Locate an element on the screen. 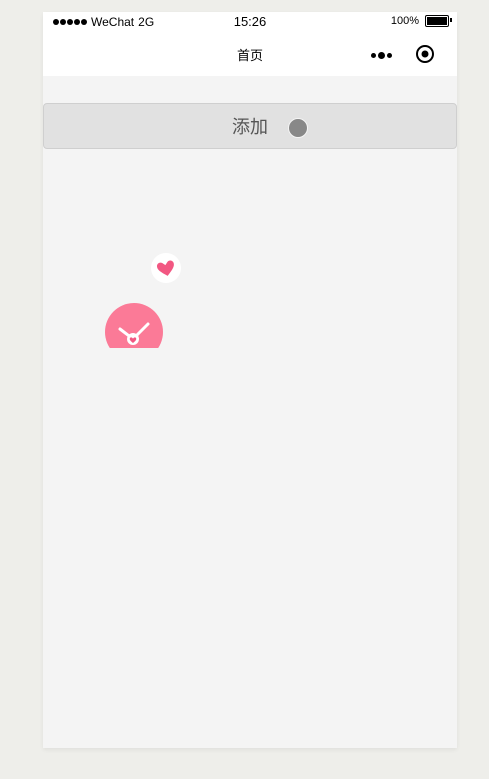 Image resolution: width=489 pixels, height=779 pixels. more-dots-icon is located at coordinates (381, 55).